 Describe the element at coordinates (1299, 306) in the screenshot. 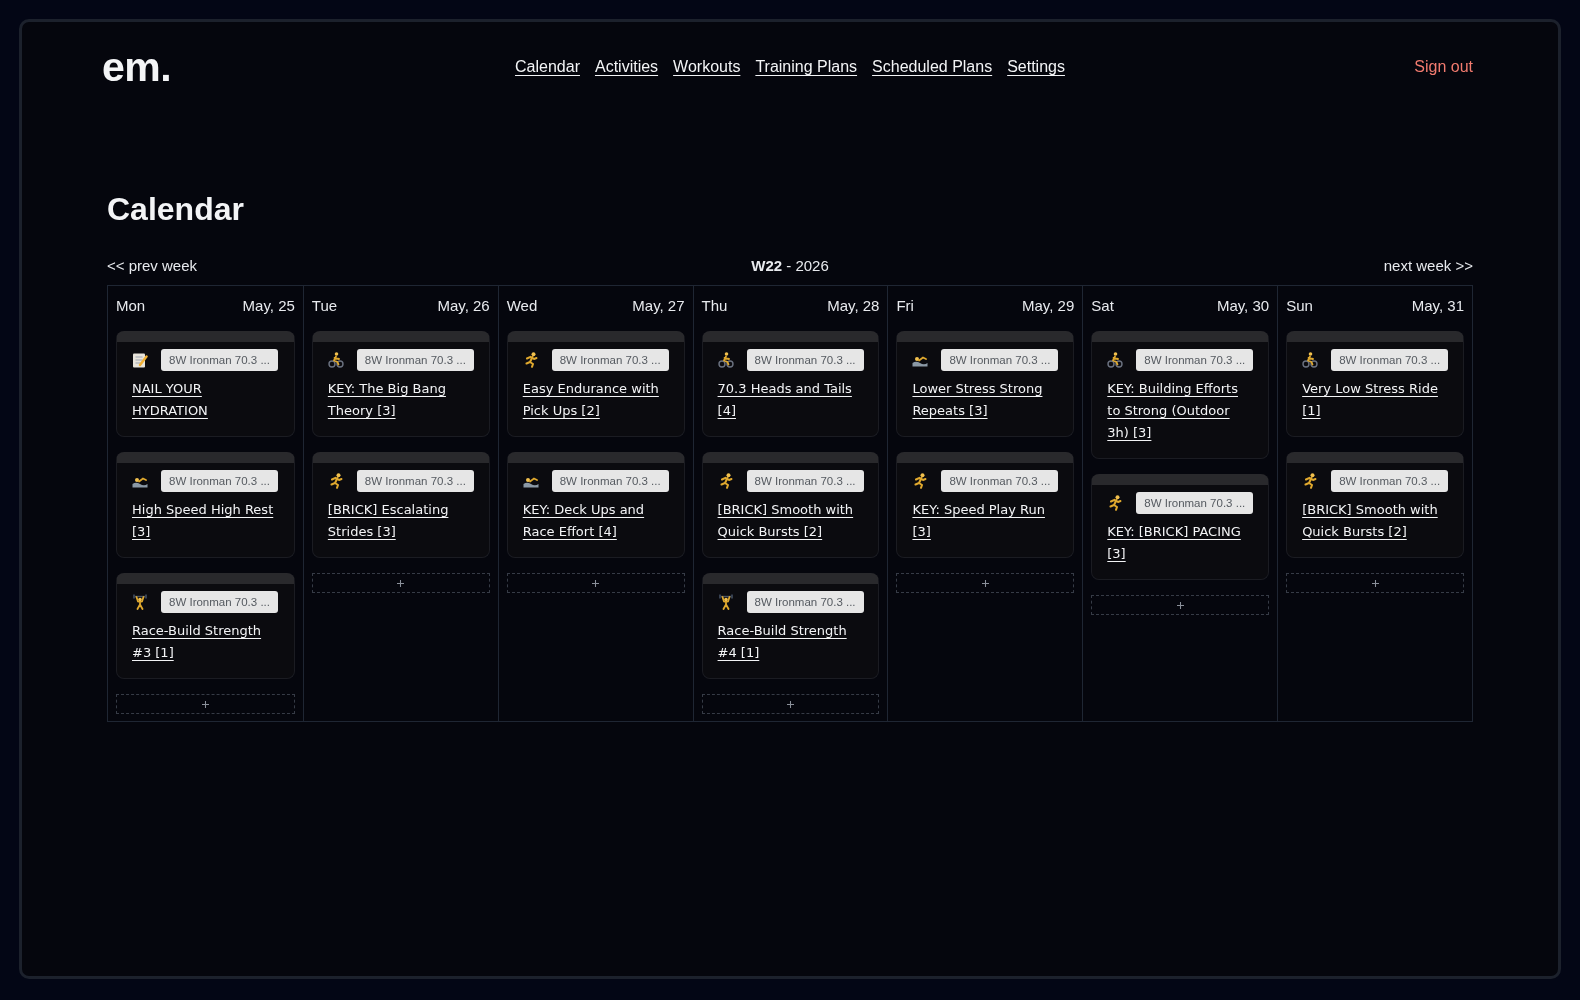

I see `day-name: Sun` at that location.